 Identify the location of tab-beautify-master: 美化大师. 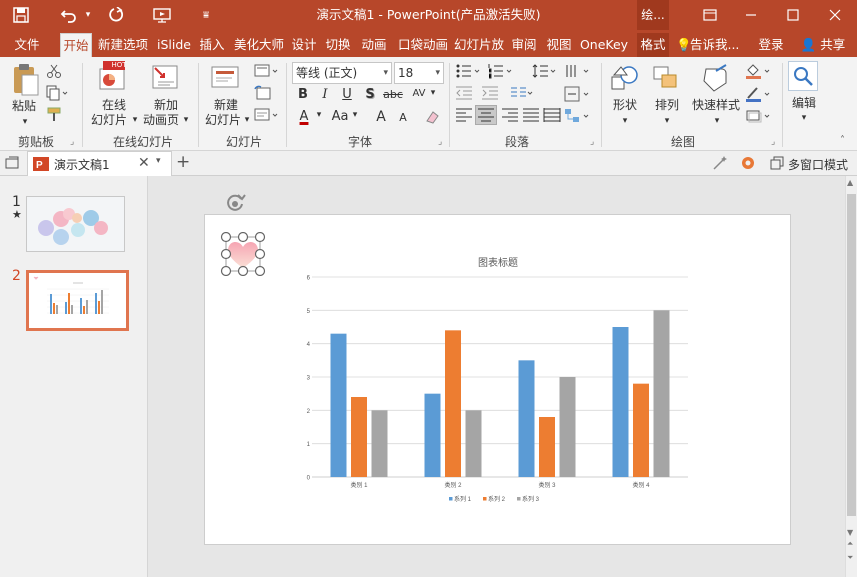
(259, 45).